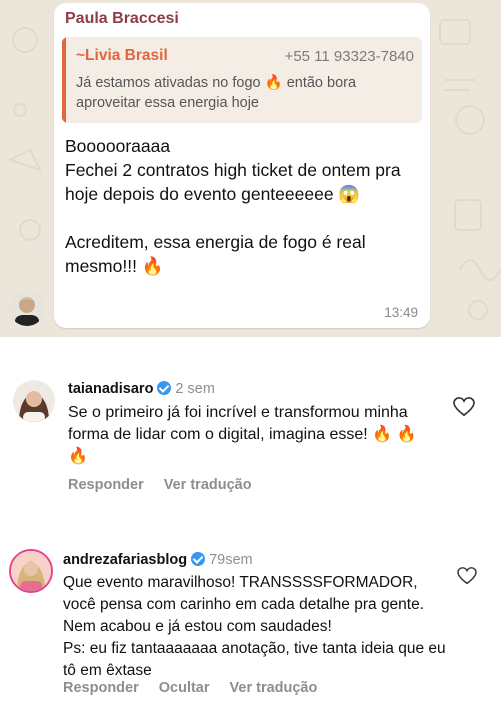 This screenshot has height=715, width=501. I want to click on quote-accent-bar, so click(64, 80).